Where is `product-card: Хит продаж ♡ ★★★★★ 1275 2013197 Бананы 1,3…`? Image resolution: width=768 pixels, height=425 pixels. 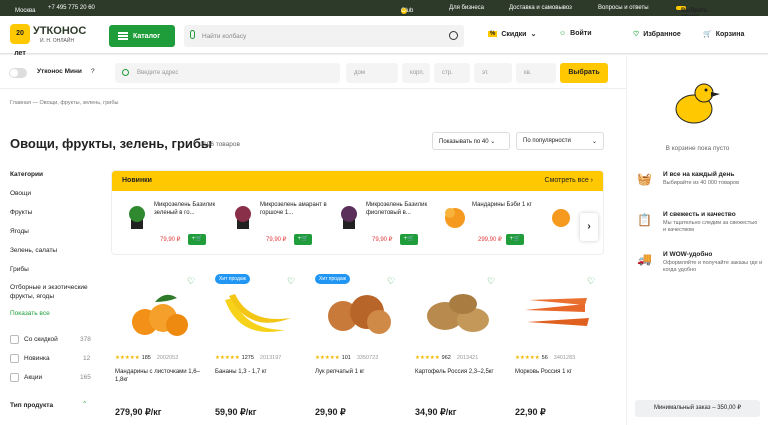 product-card: Хит продаж ♡ ★★★★★ 1275 2013197 Бананы 1,3… is located at coordinates (262, 345).